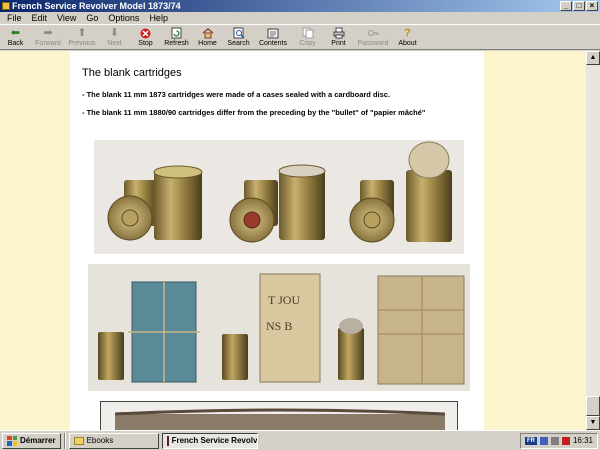 Image resolution: width=600 pixels, height=450 pixels. Describe the element at coordinates (554, 440) in the screenshot. I see `volume-icon` at that location.